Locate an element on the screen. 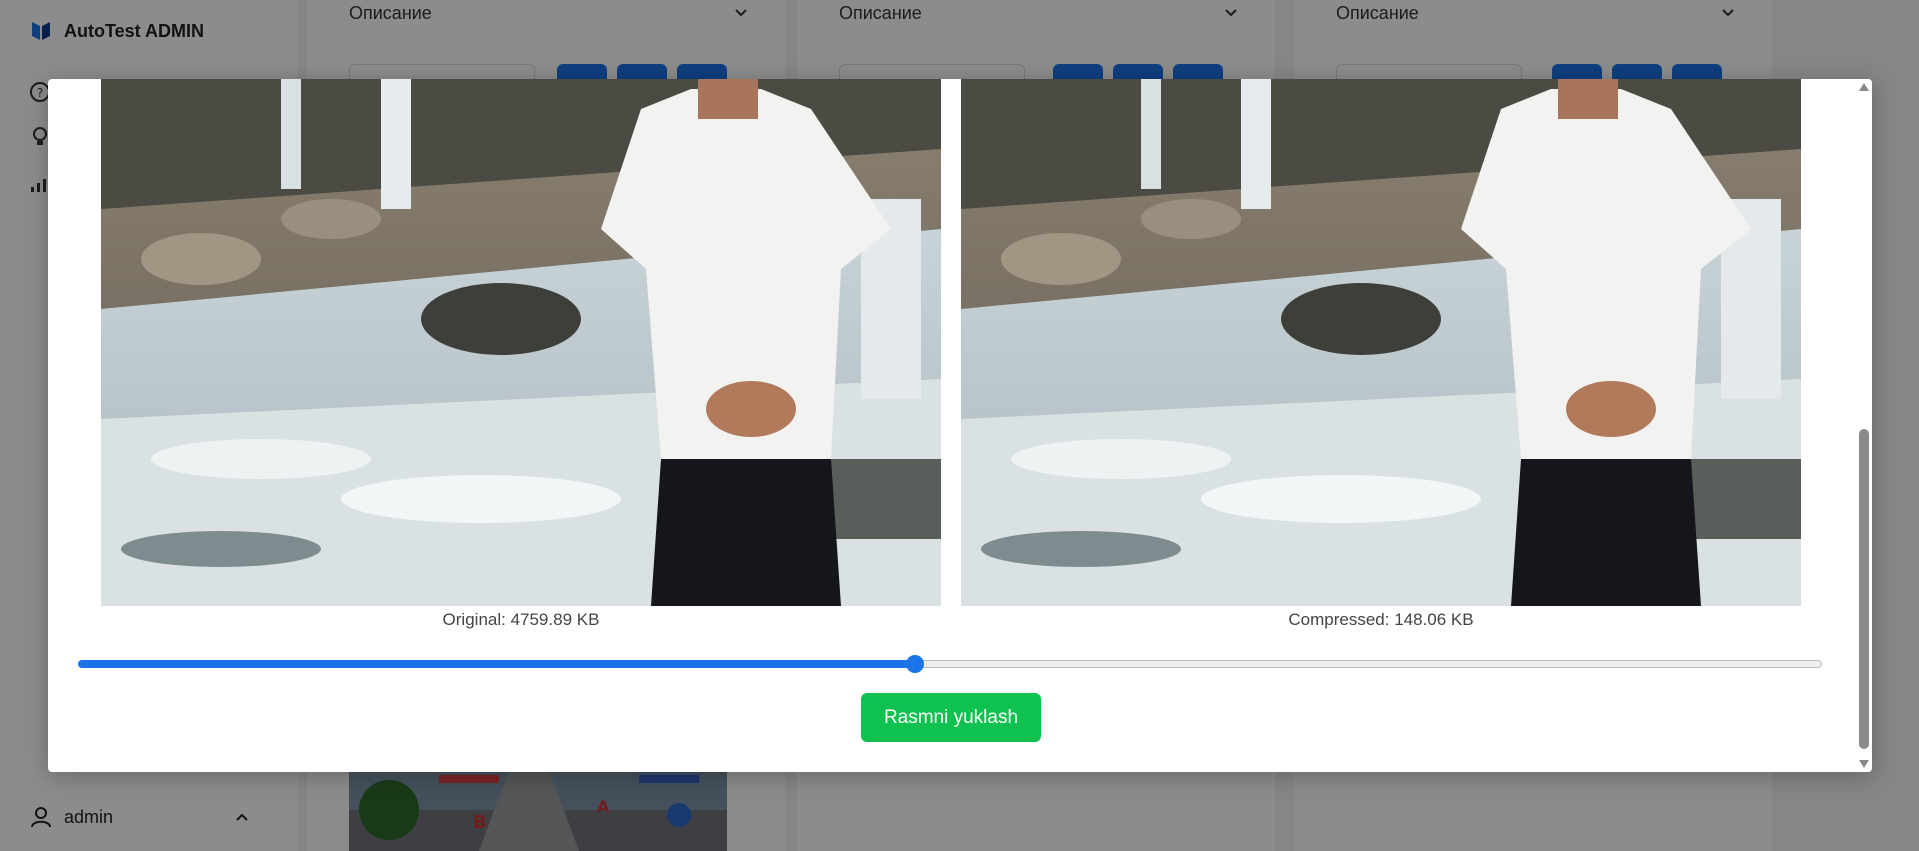  slider-fill is located at coordinates (497, 664).